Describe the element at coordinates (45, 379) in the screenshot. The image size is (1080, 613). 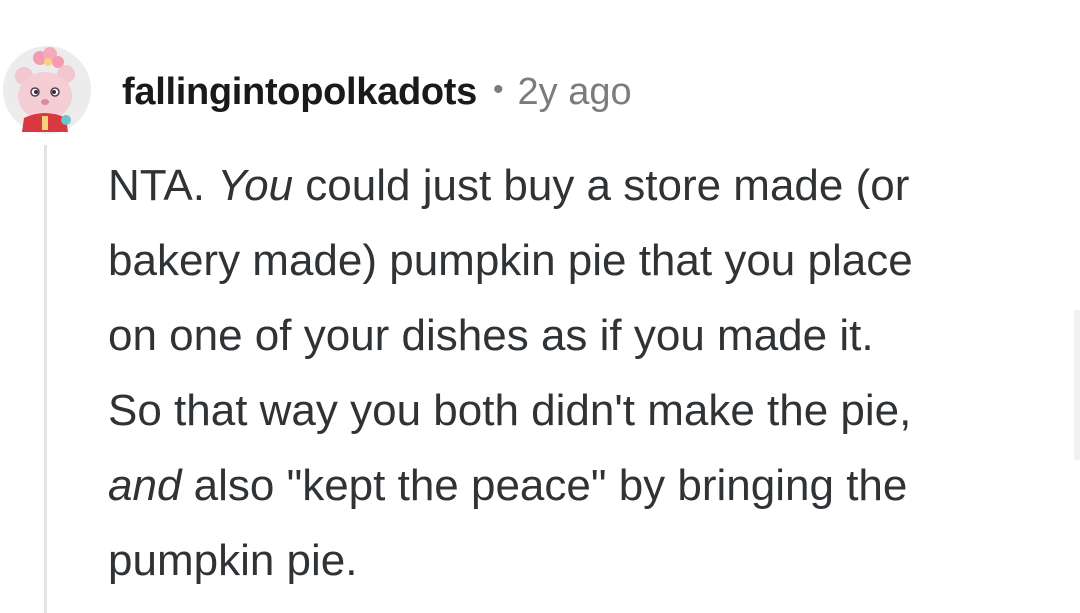
I see `thread-line` at that location.